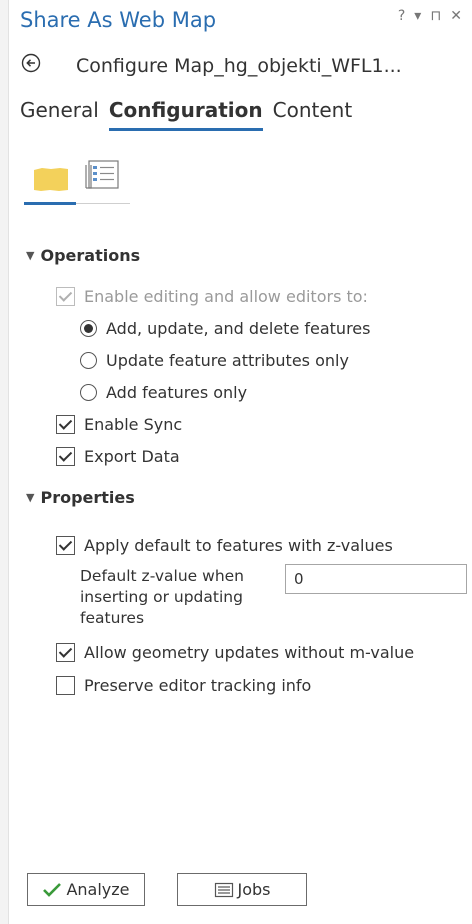  I want to click on export-data-checkbox: Export Data, so click(118, 456).